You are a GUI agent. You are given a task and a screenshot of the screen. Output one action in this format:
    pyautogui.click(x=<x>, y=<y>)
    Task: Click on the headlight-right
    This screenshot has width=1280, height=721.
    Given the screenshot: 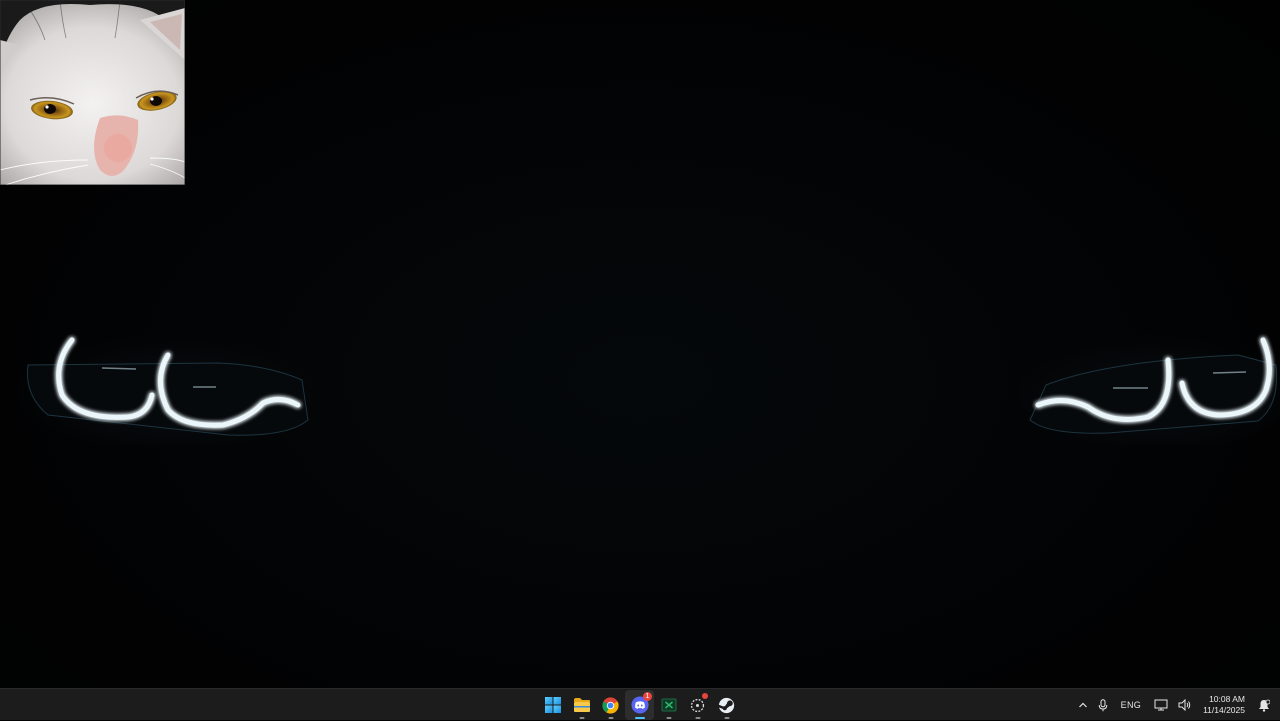 What is the action you would take?
    pyautogui.click(x=1149, y=387)
    